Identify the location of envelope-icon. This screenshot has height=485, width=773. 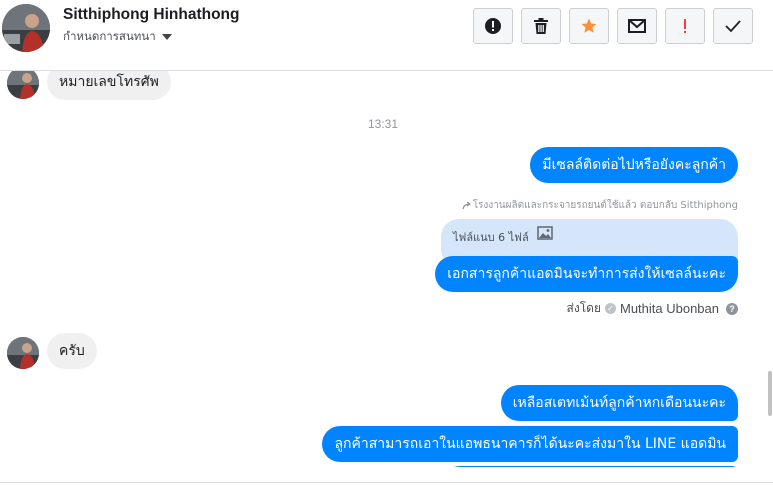
(637, 26).